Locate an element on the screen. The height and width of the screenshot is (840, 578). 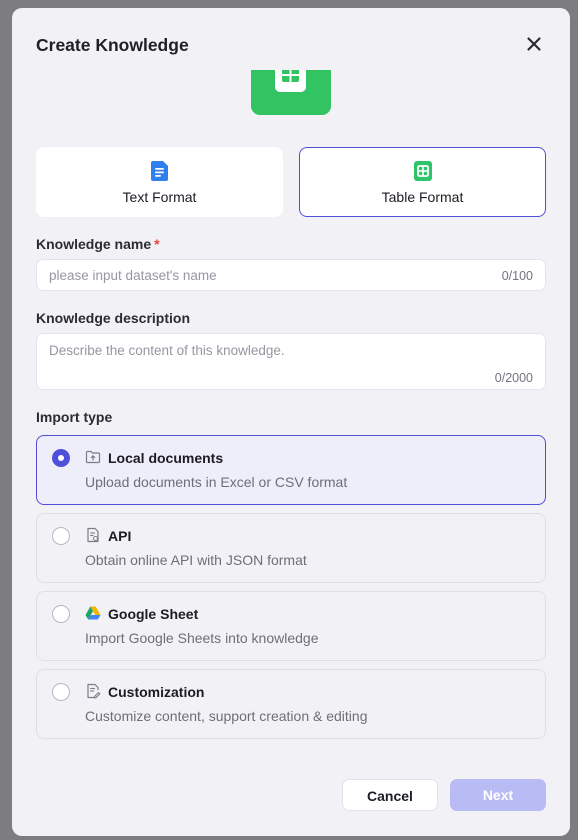
knowledge-name-input: please input dataset's name 0/100 is located at coordinates (291, 275).